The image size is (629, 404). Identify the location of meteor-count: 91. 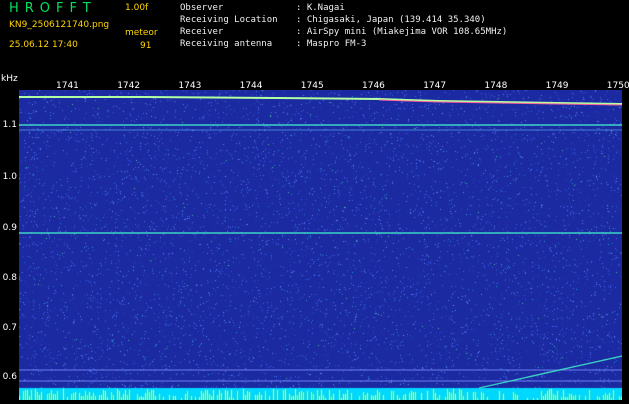
(146, 46).